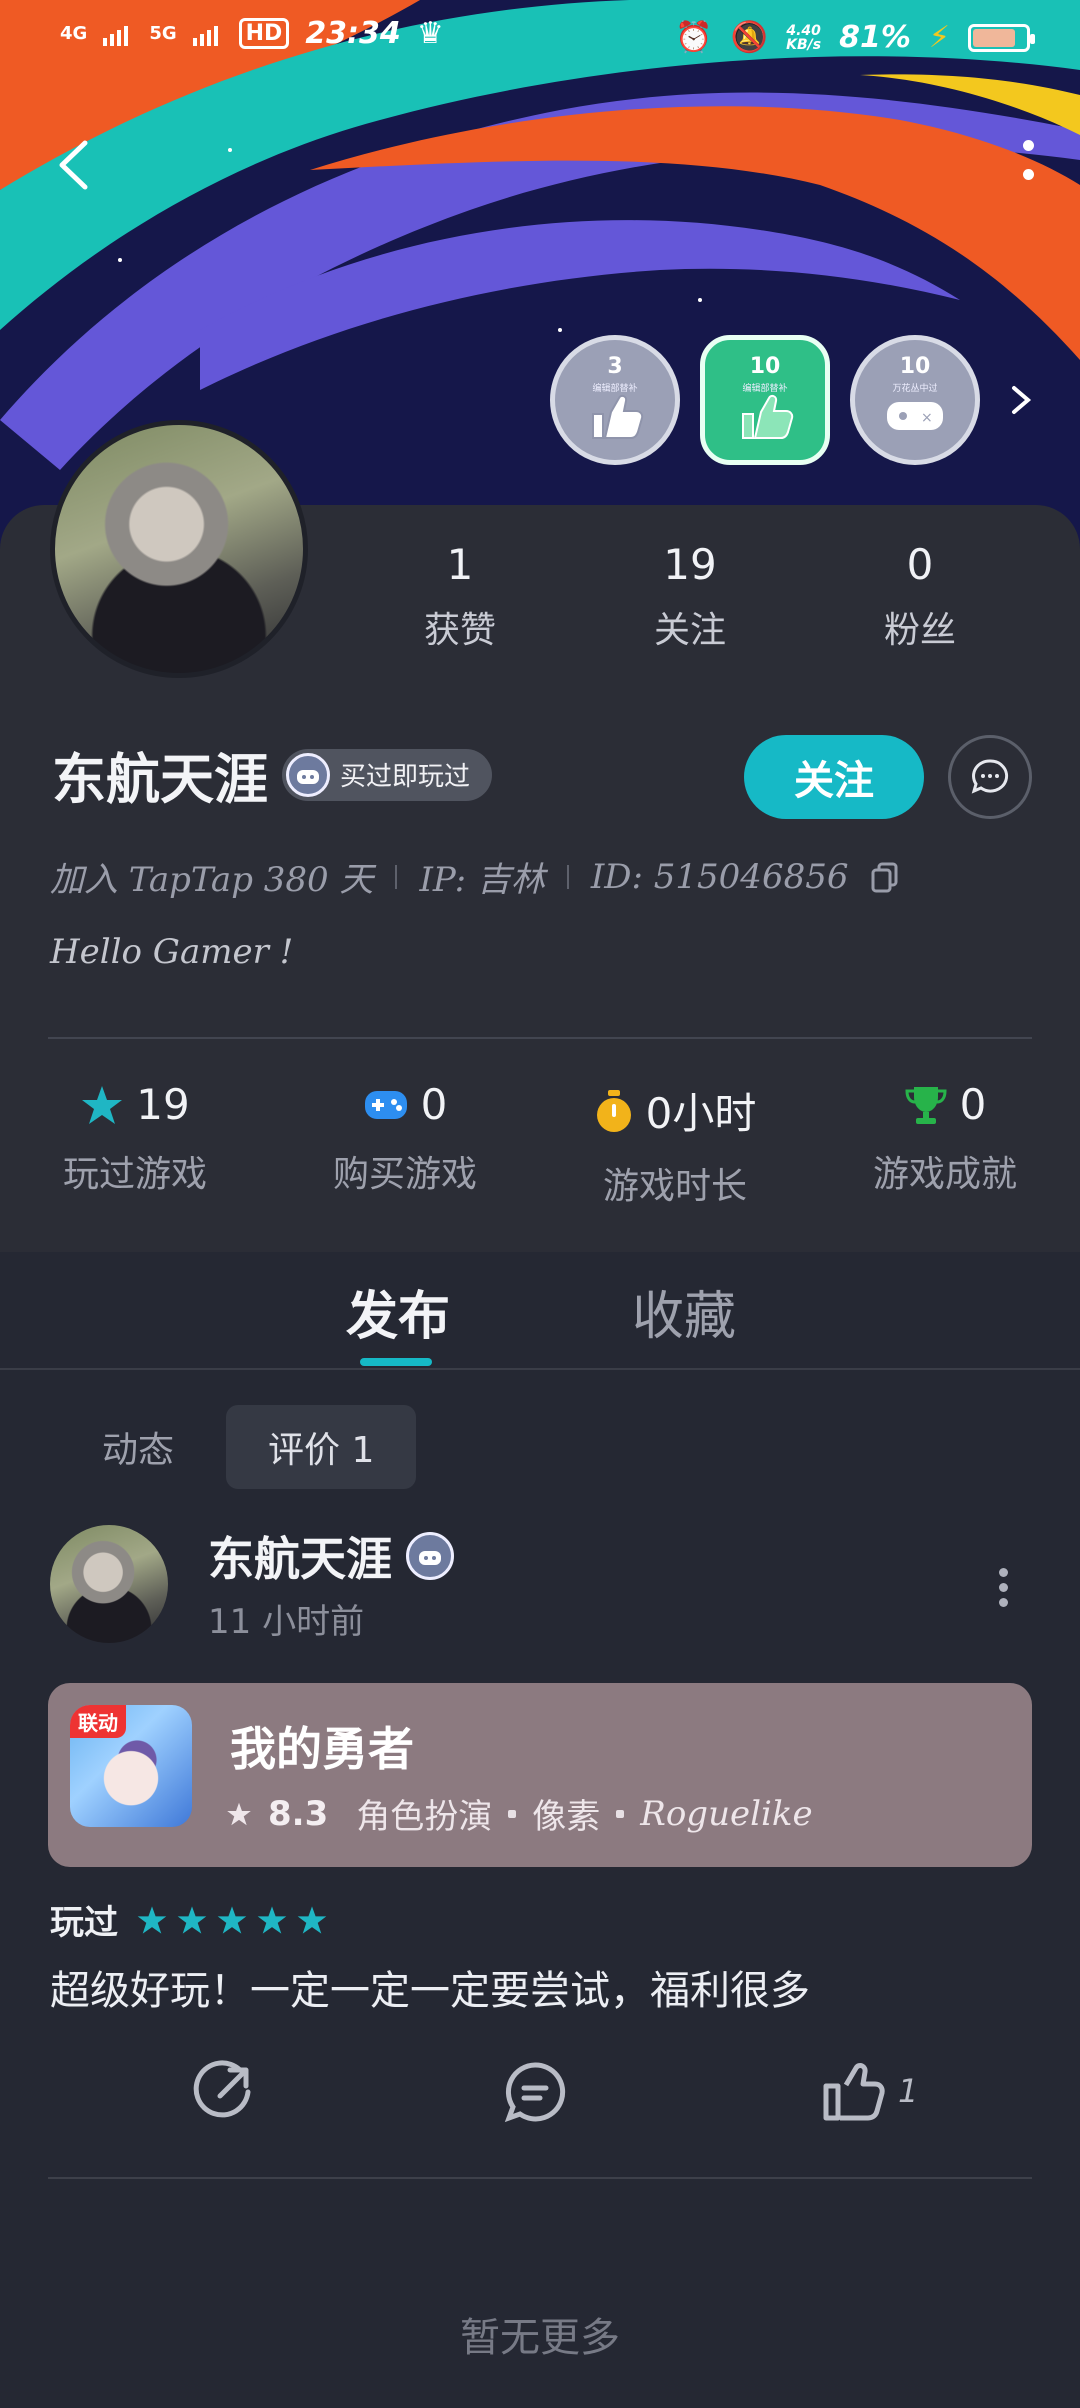 Image resolution: width=1080 pixels, height=2408 pixels. I want to click on game-tag: 角色扮演, so click(424, 1817).